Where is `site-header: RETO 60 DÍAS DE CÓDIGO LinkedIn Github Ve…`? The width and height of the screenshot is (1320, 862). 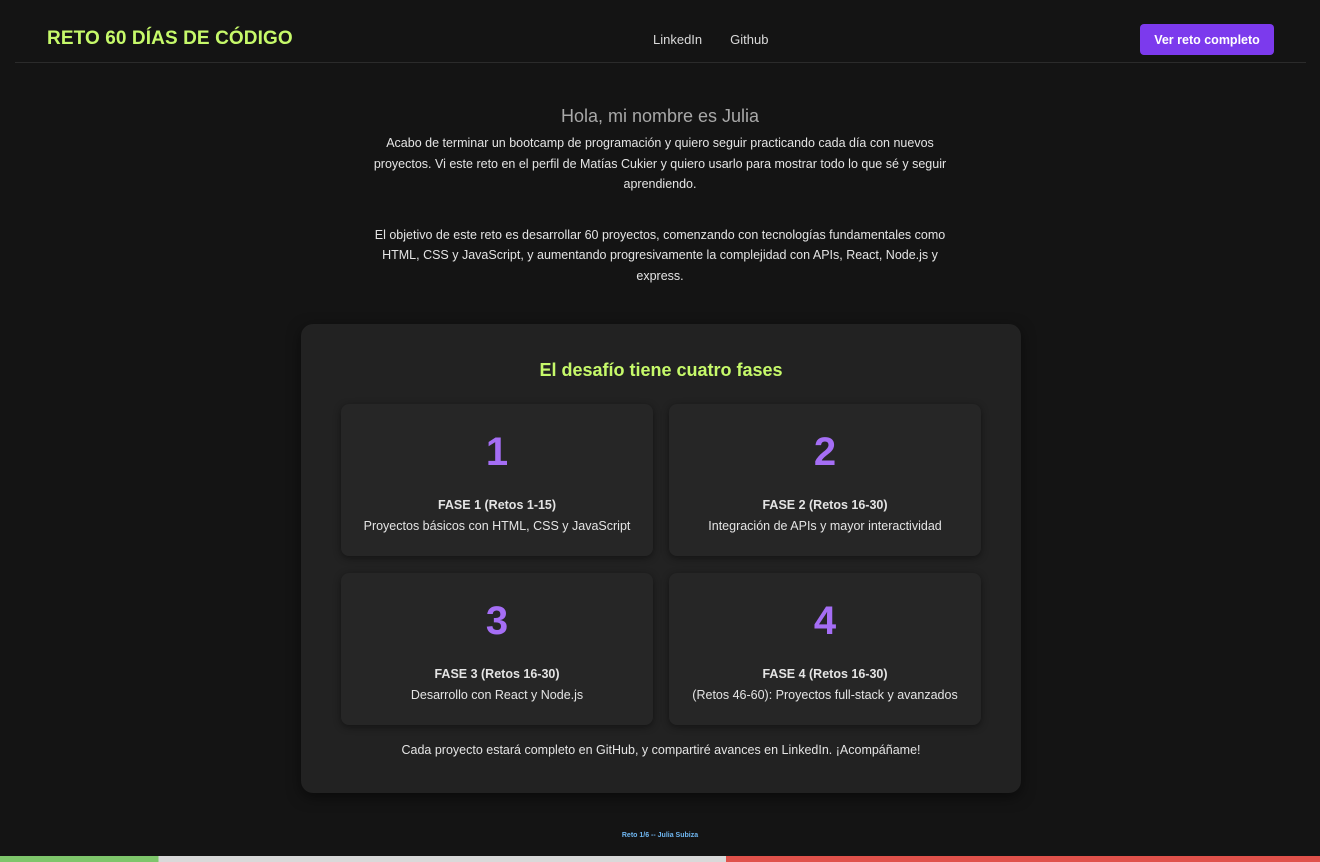 site-header: RETO 60 DÍAS DE CÓDIGO LinkedIn Github Ve… is located at coordinates (660, 31).